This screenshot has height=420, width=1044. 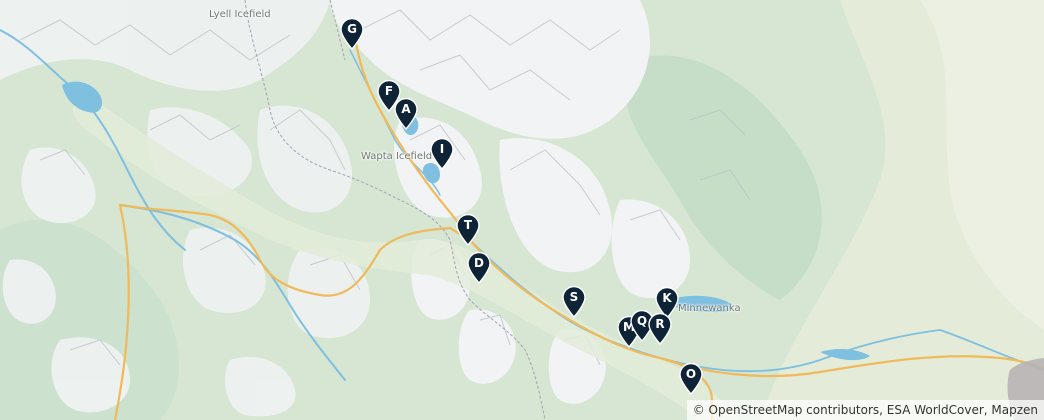 What do you see at coordinates (574, 297) in the screenshot?
I see `map-marker-label: S` at bounding box center [574, 297].